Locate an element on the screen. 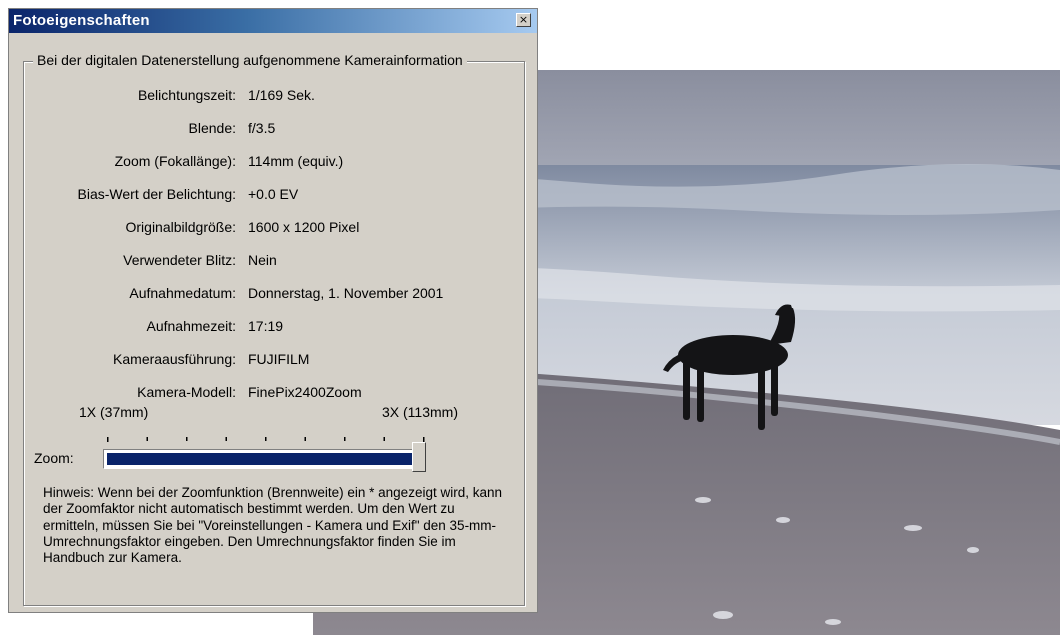 The image size is (1060, 635). zoom-slider-track is located at coordinates (262, 459).